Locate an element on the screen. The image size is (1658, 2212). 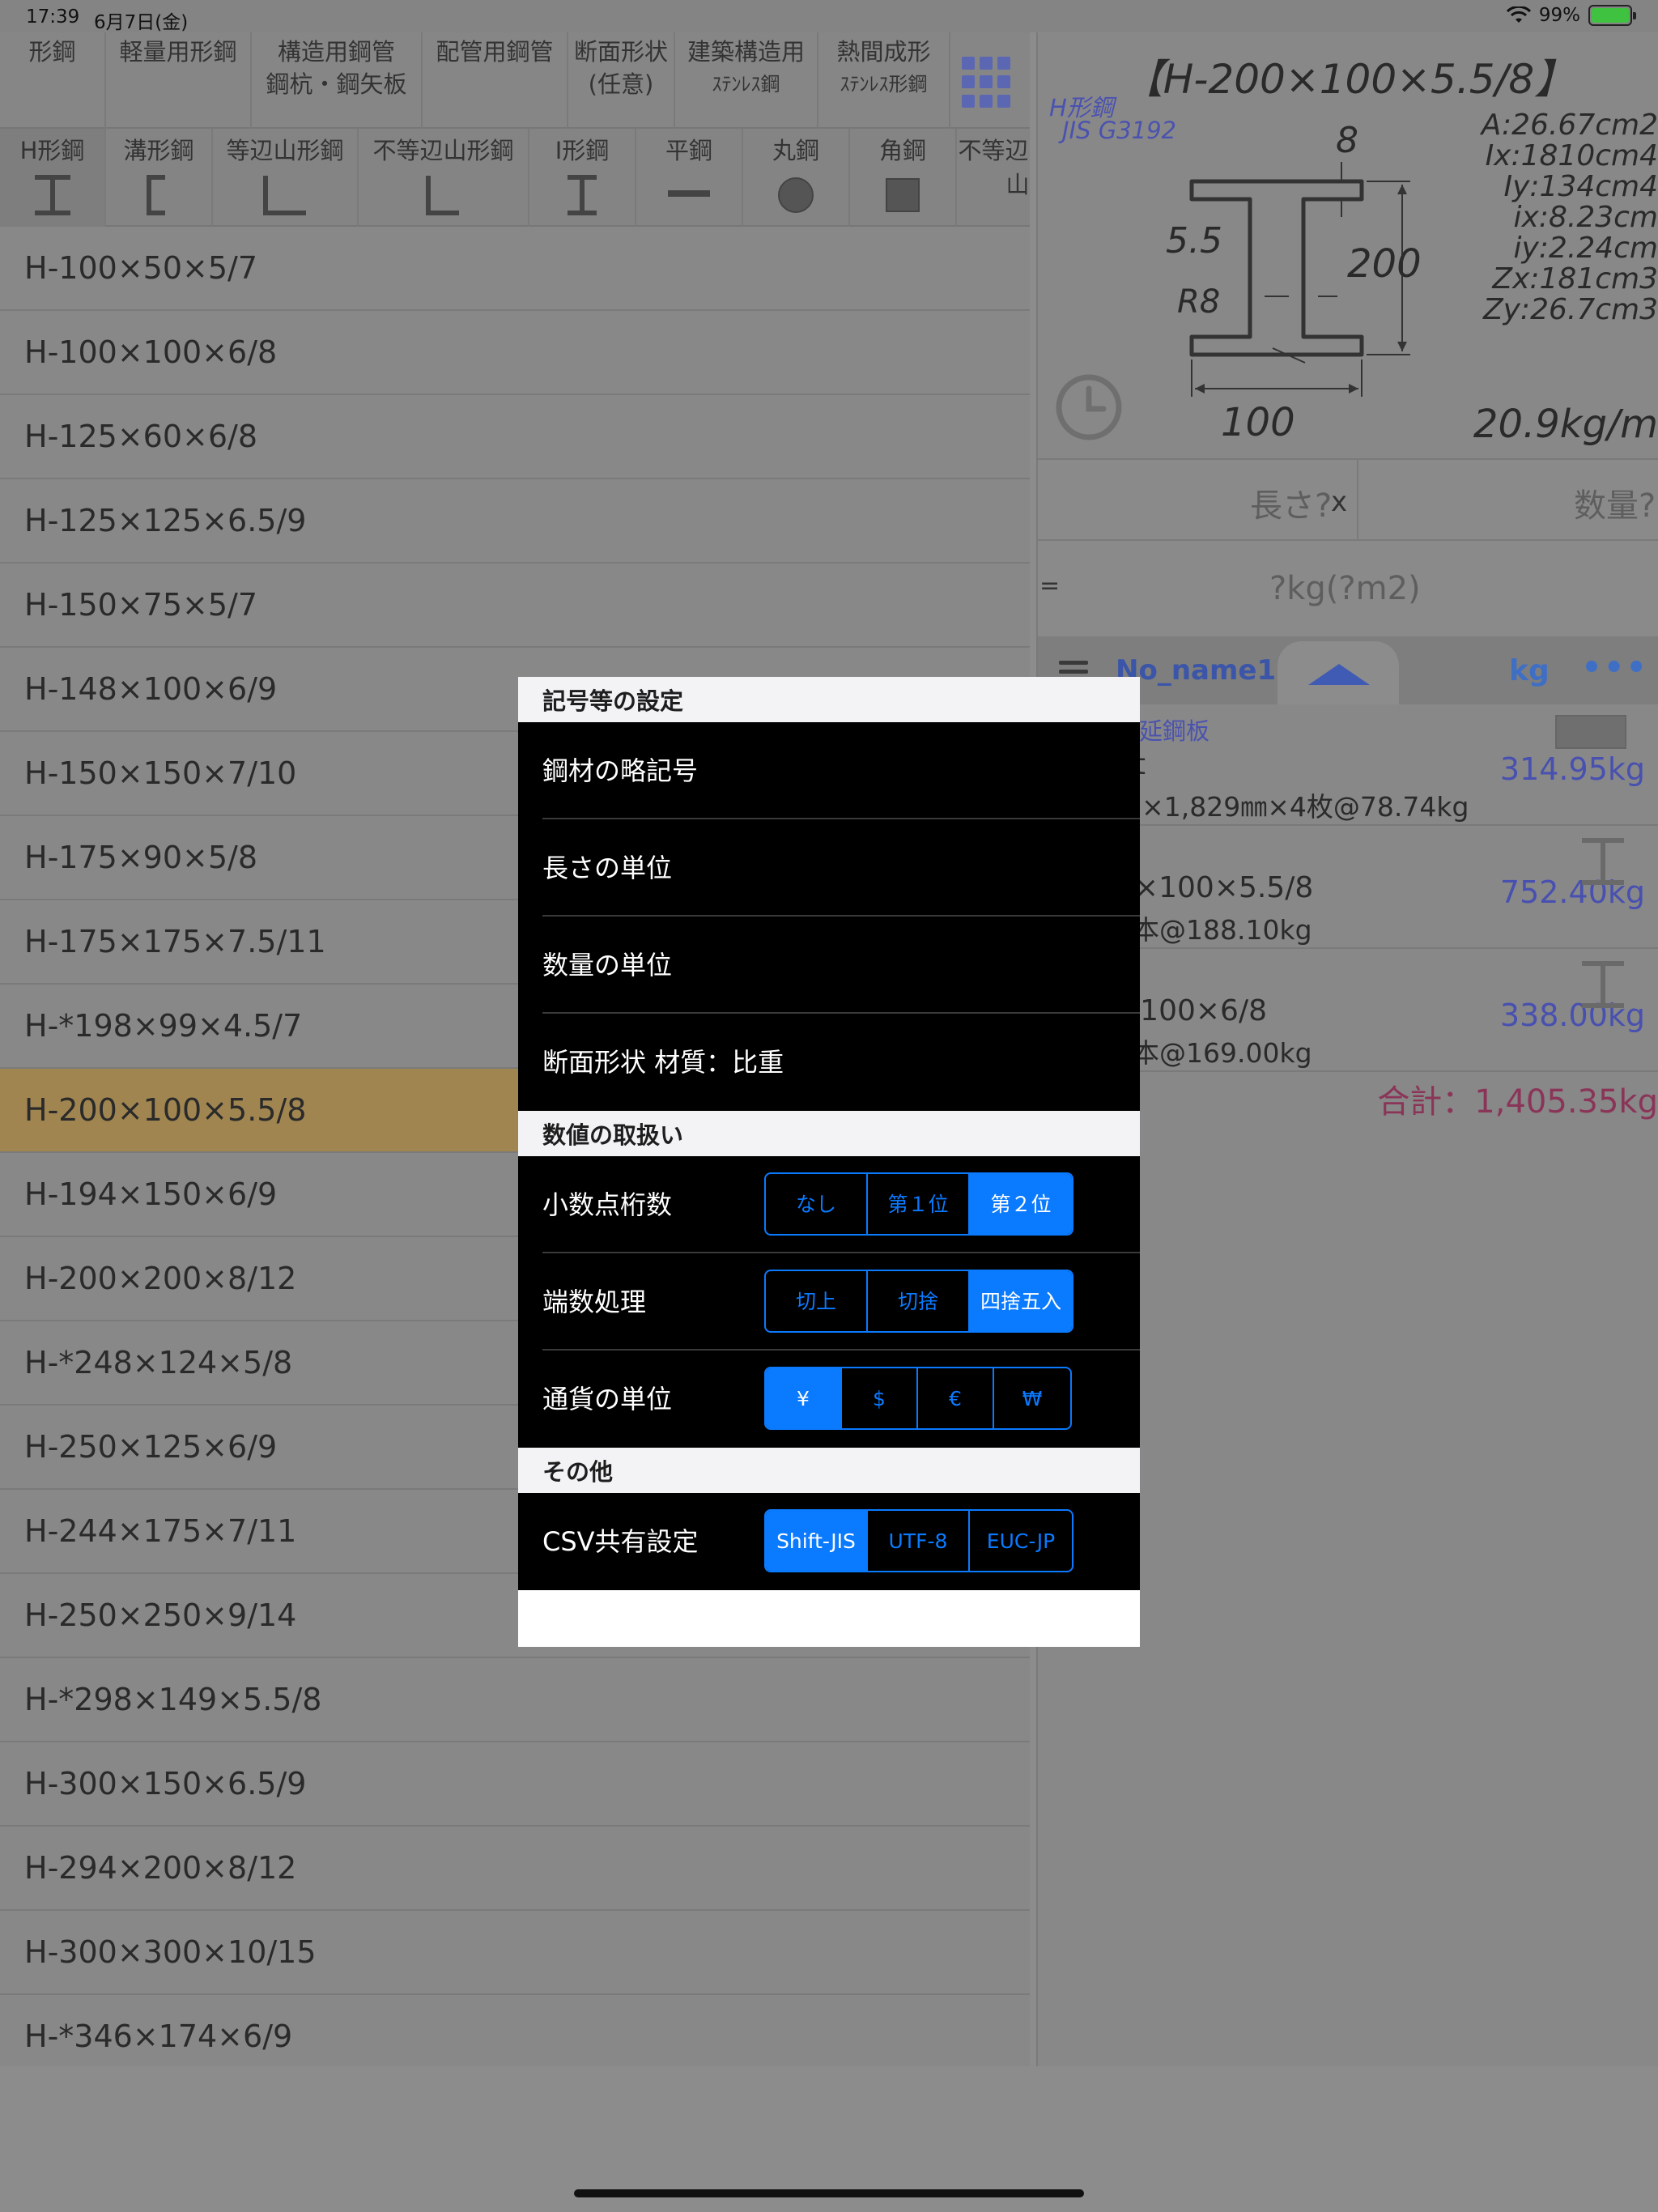
shape-label: I形鋼 is located at coordinates (582, 151).